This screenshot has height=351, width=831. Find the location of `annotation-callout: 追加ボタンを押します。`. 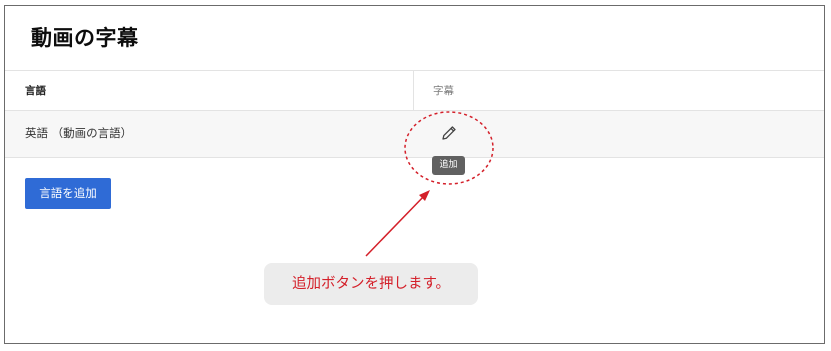

annotation-callout: 追加ボタンを押します。 is located at coordinates (371, 284).